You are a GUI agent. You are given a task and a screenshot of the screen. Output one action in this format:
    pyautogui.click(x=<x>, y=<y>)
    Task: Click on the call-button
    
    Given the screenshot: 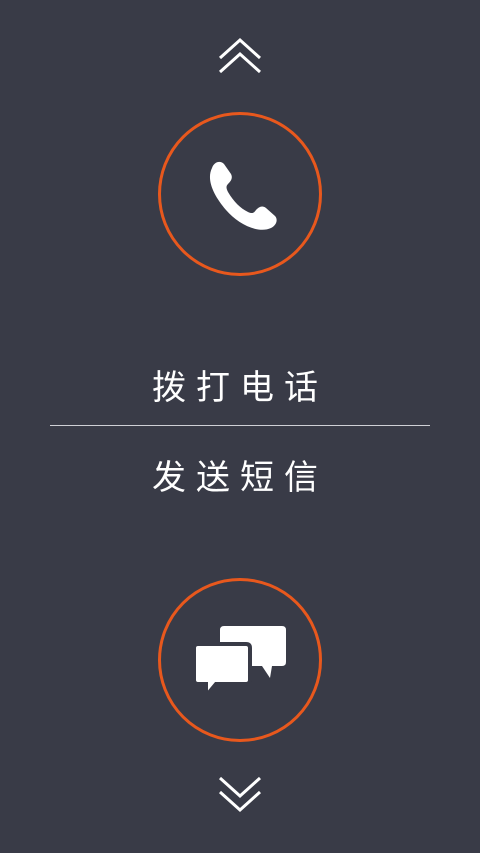 What is the action you would take?
    pyautogui.click(x=240, y=194)
    